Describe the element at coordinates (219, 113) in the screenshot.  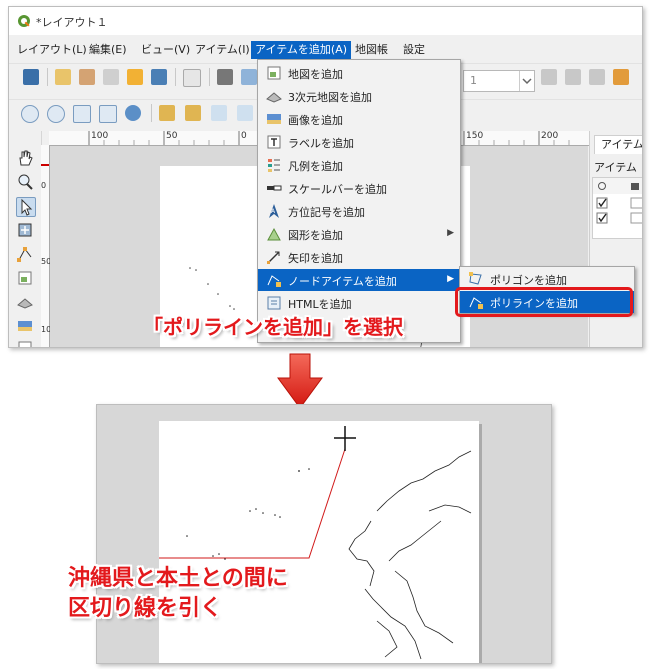
I see `group-items-icon` at that location.